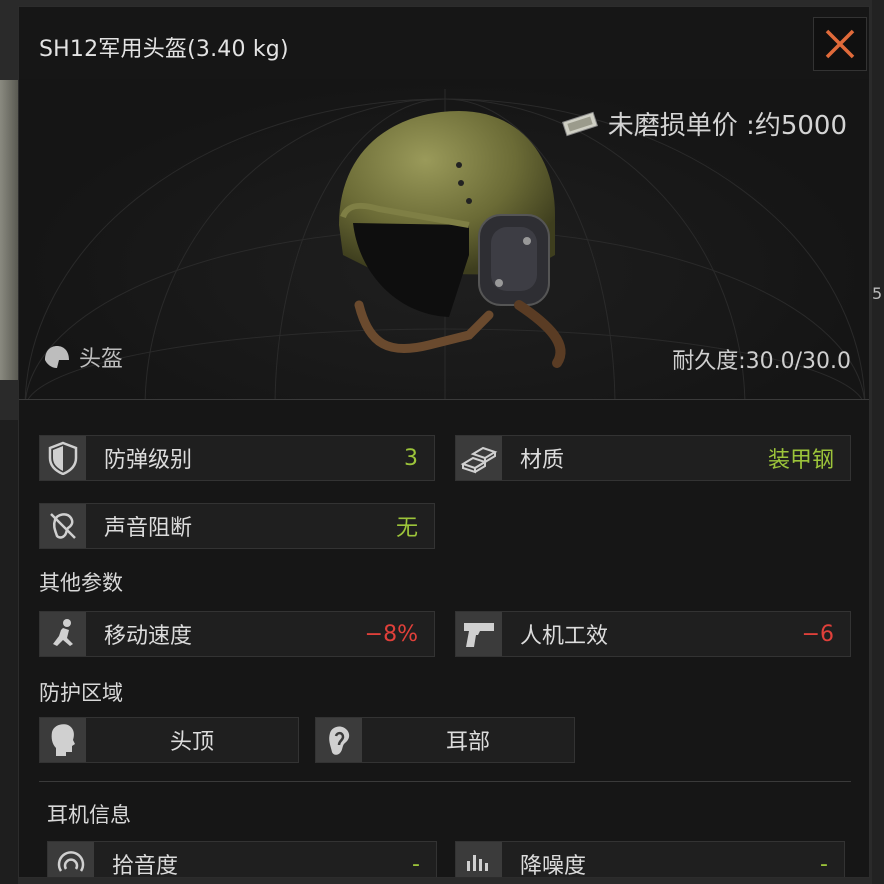 This screenshot has width=884, height=884. I want to click on zone-ears: 耳部, so click(445, 740).